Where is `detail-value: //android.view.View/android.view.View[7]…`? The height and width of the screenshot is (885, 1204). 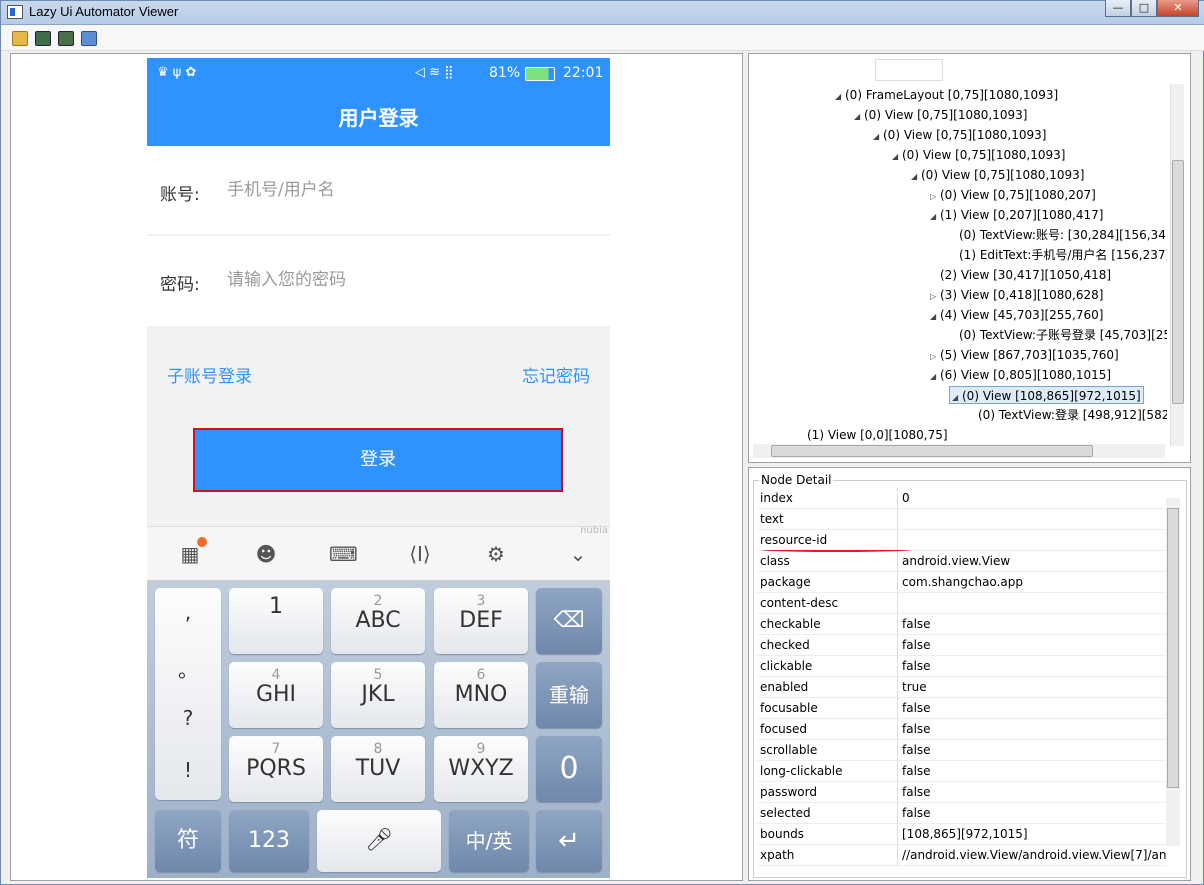 detail-value: //android.view.View/android.view.View[7]… is located at coordinates (1034, 855).